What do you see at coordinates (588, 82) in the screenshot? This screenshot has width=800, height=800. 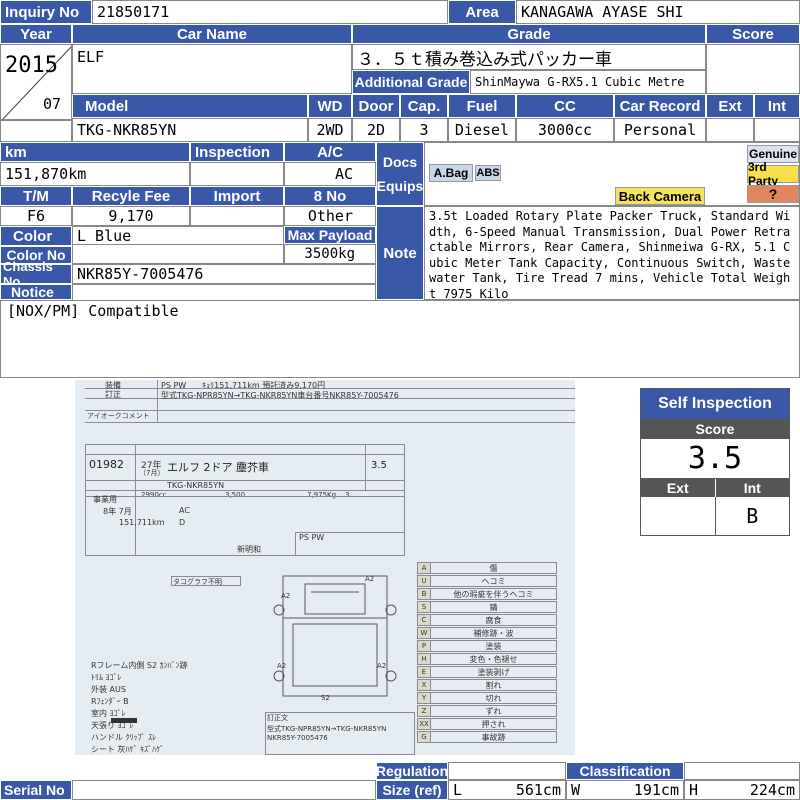 I see `additional-grade-value: ShinMaywa G-RX5.1 Cubic Metre` at bounding box center [588, 82].